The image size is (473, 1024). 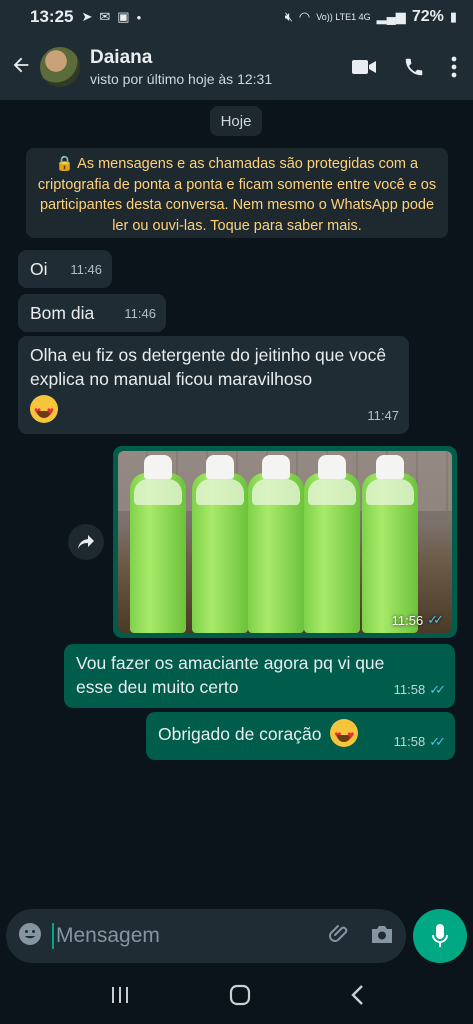 What do you see at coordinates (23, 67) in the screenshot?
I see `back-arrow-icon` at bounding box center [23, 67].